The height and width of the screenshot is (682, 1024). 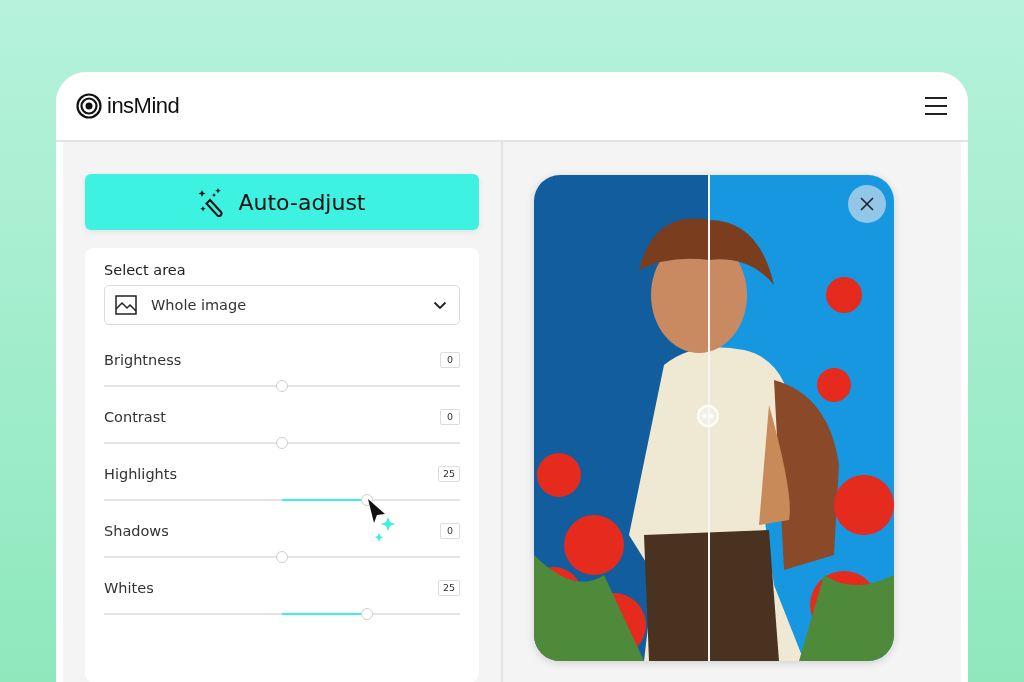 I want to click on close-icon, so click(x=867, y=204).